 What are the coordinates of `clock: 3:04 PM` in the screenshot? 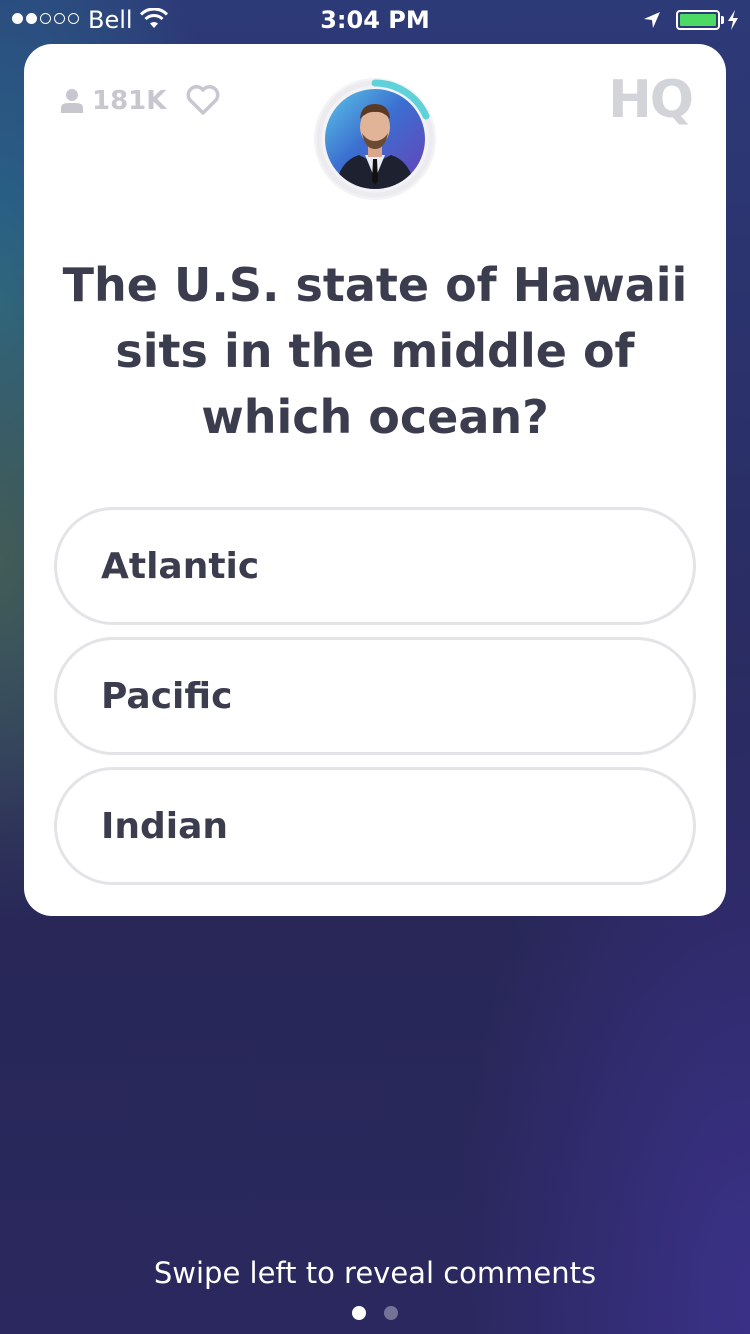 It's located at (375, 20).